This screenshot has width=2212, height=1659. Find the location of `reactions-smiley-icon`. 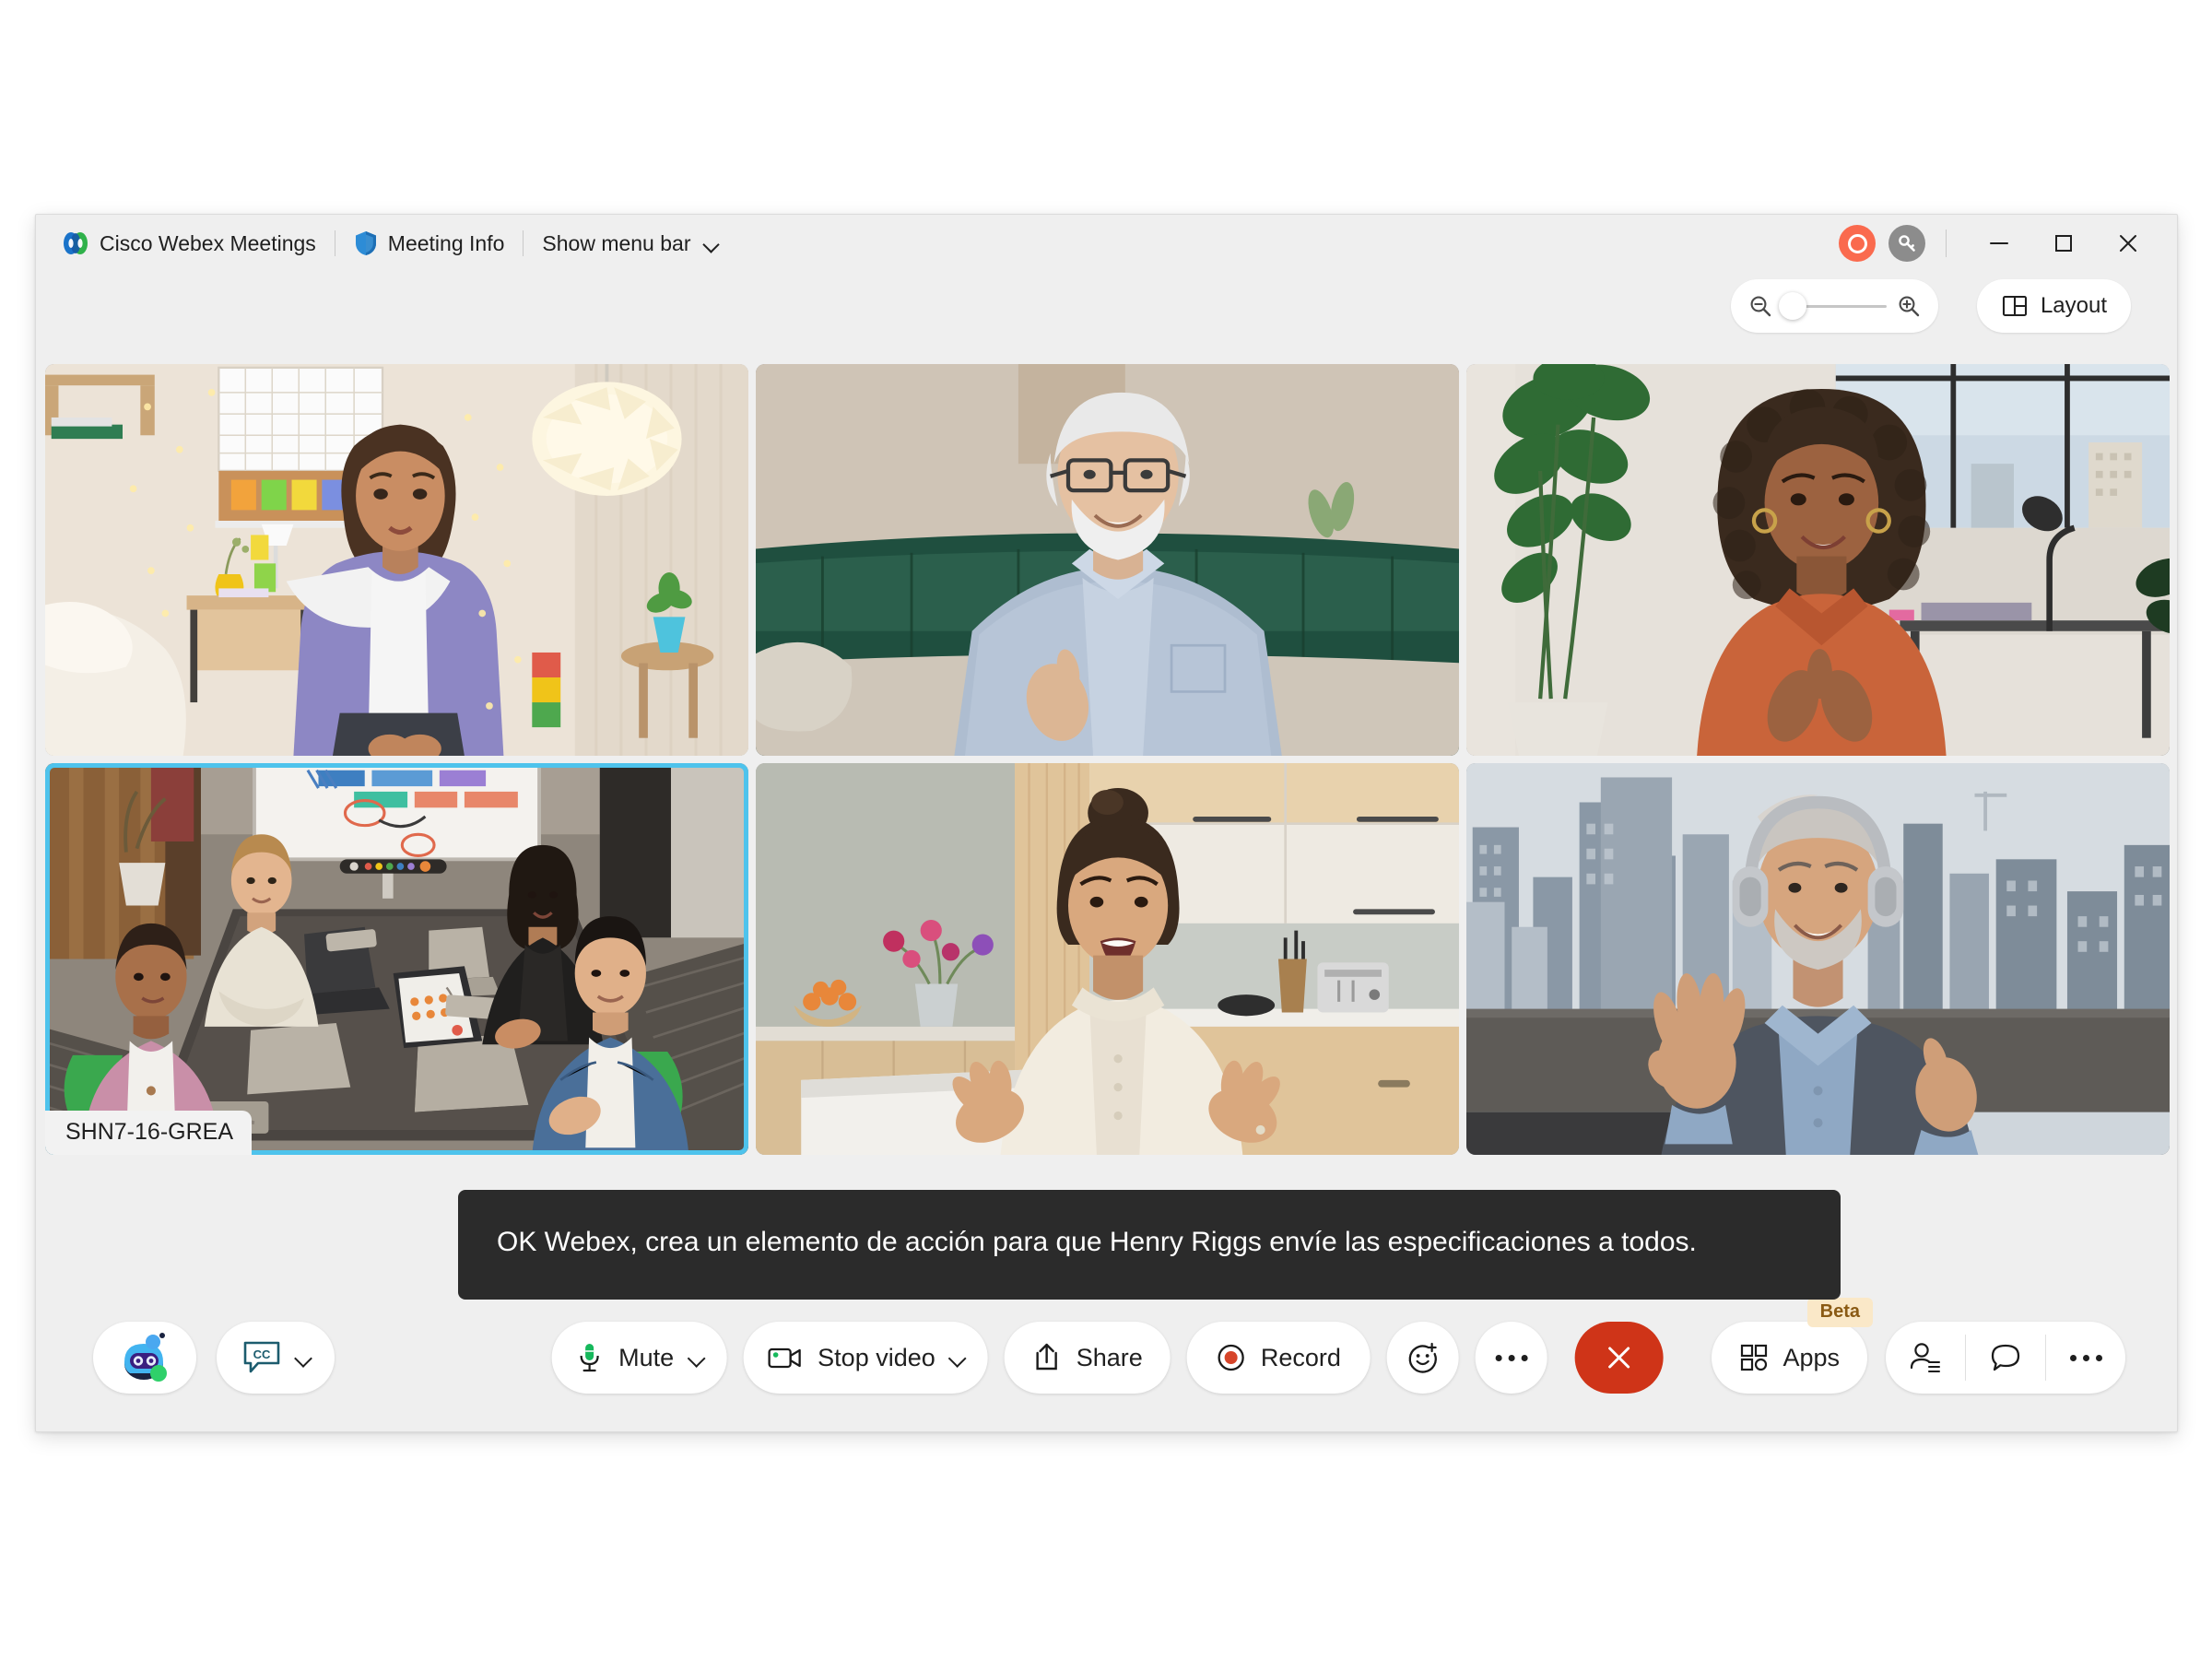

reactions-smiley-icon is located at coordinates (1423, 1357).